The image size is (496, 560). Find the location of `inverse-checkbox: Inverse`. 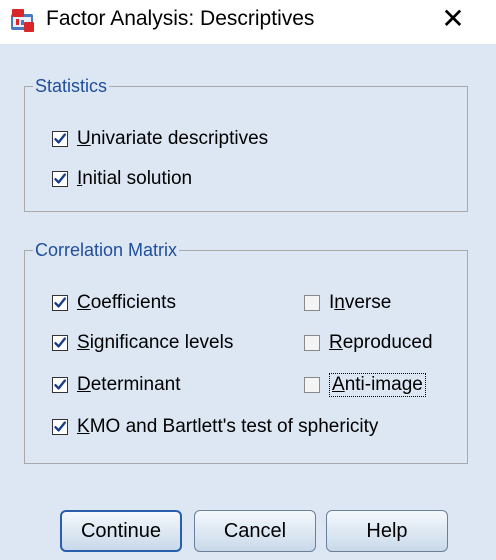

inverse-checkbox: Inverse is located at coordinates (347, 303).